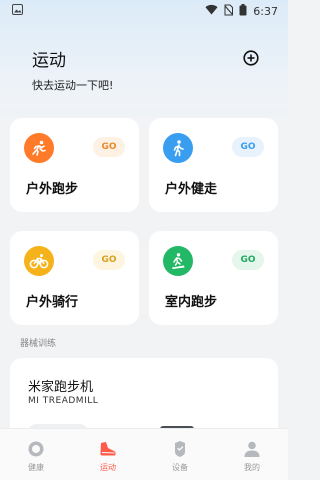  I want to click on outdoor-run-icon, so click(39, 148).